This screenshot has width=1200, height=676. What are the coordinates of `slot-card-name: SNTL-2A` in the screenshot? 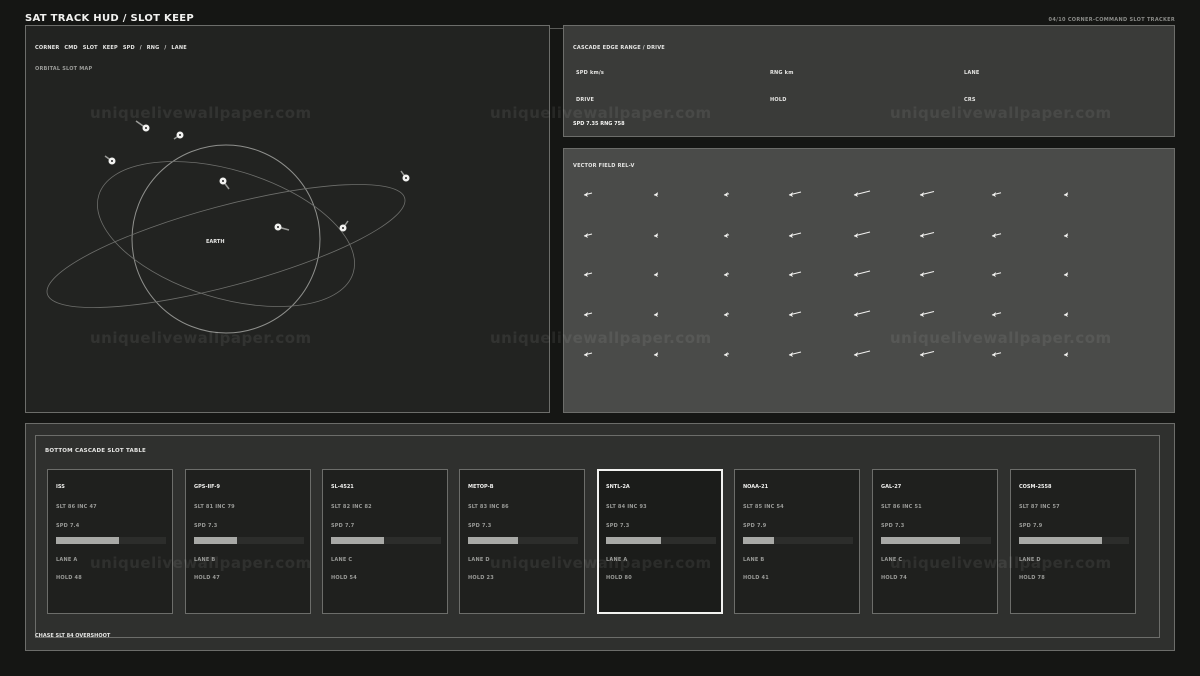 It's located at (618, 487).